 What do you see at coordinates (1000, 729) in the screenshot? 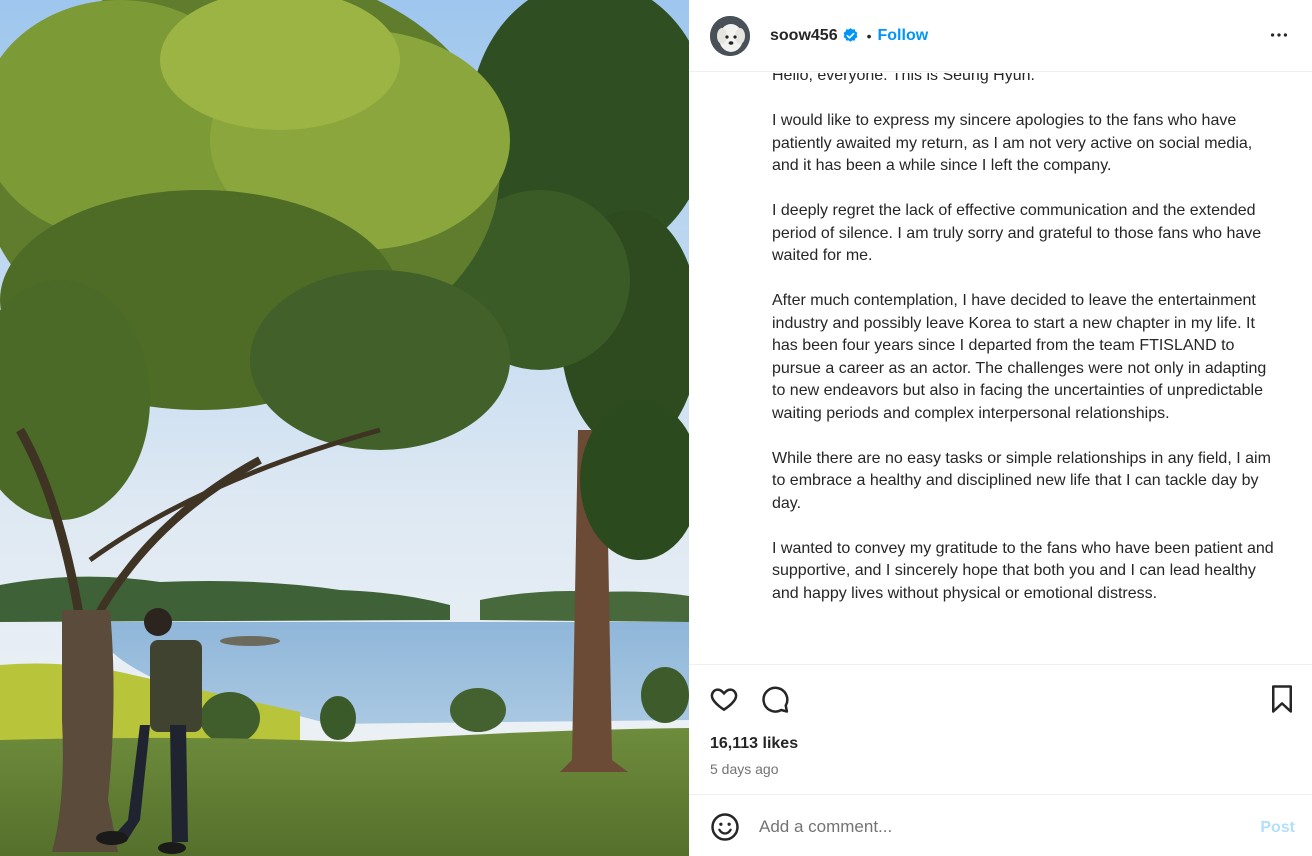
I see `post-actions: 16,113 likes 5 days ago` at bounding box center [1000, 729].